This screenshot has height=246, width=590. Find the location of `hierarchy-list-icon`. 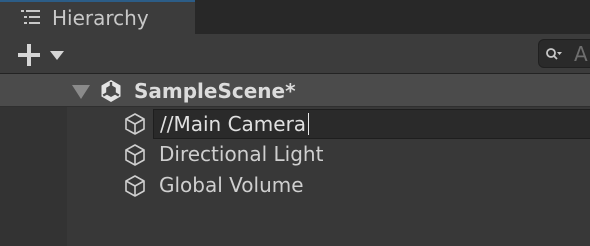

hierarchy-list-icon is located at coordinates (30, 17).